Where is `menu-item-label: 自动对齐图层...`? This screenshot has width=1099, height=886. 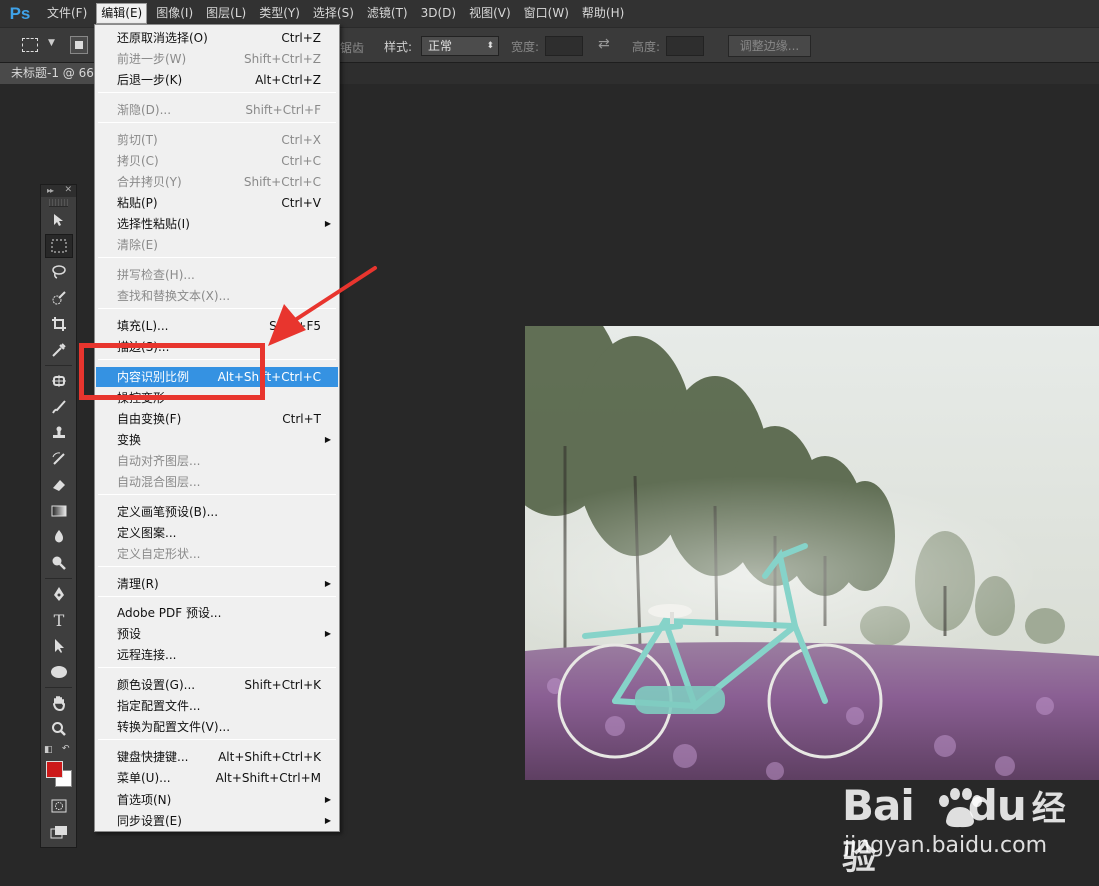
menu-item-label: 自动对齐图层... is located at coordinates (159, 461).